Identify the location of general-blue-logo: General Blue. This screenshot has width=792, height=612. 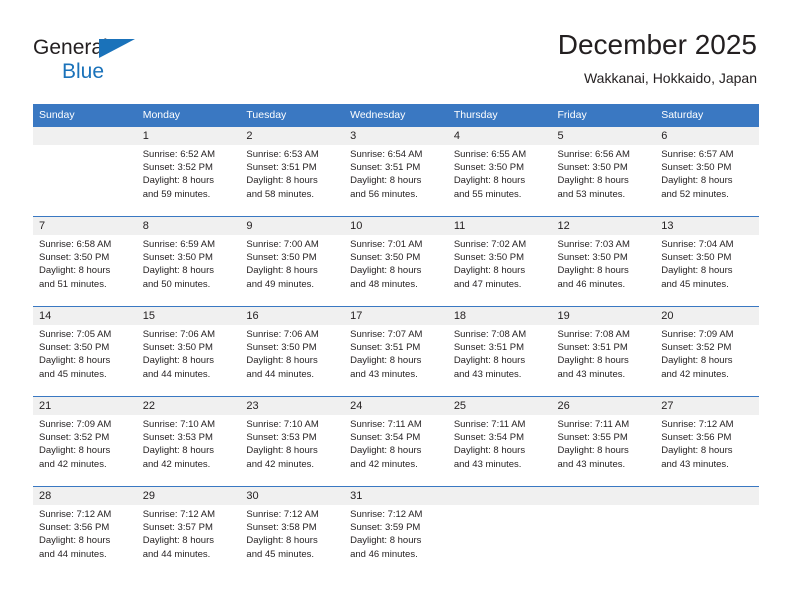
(123, 60).